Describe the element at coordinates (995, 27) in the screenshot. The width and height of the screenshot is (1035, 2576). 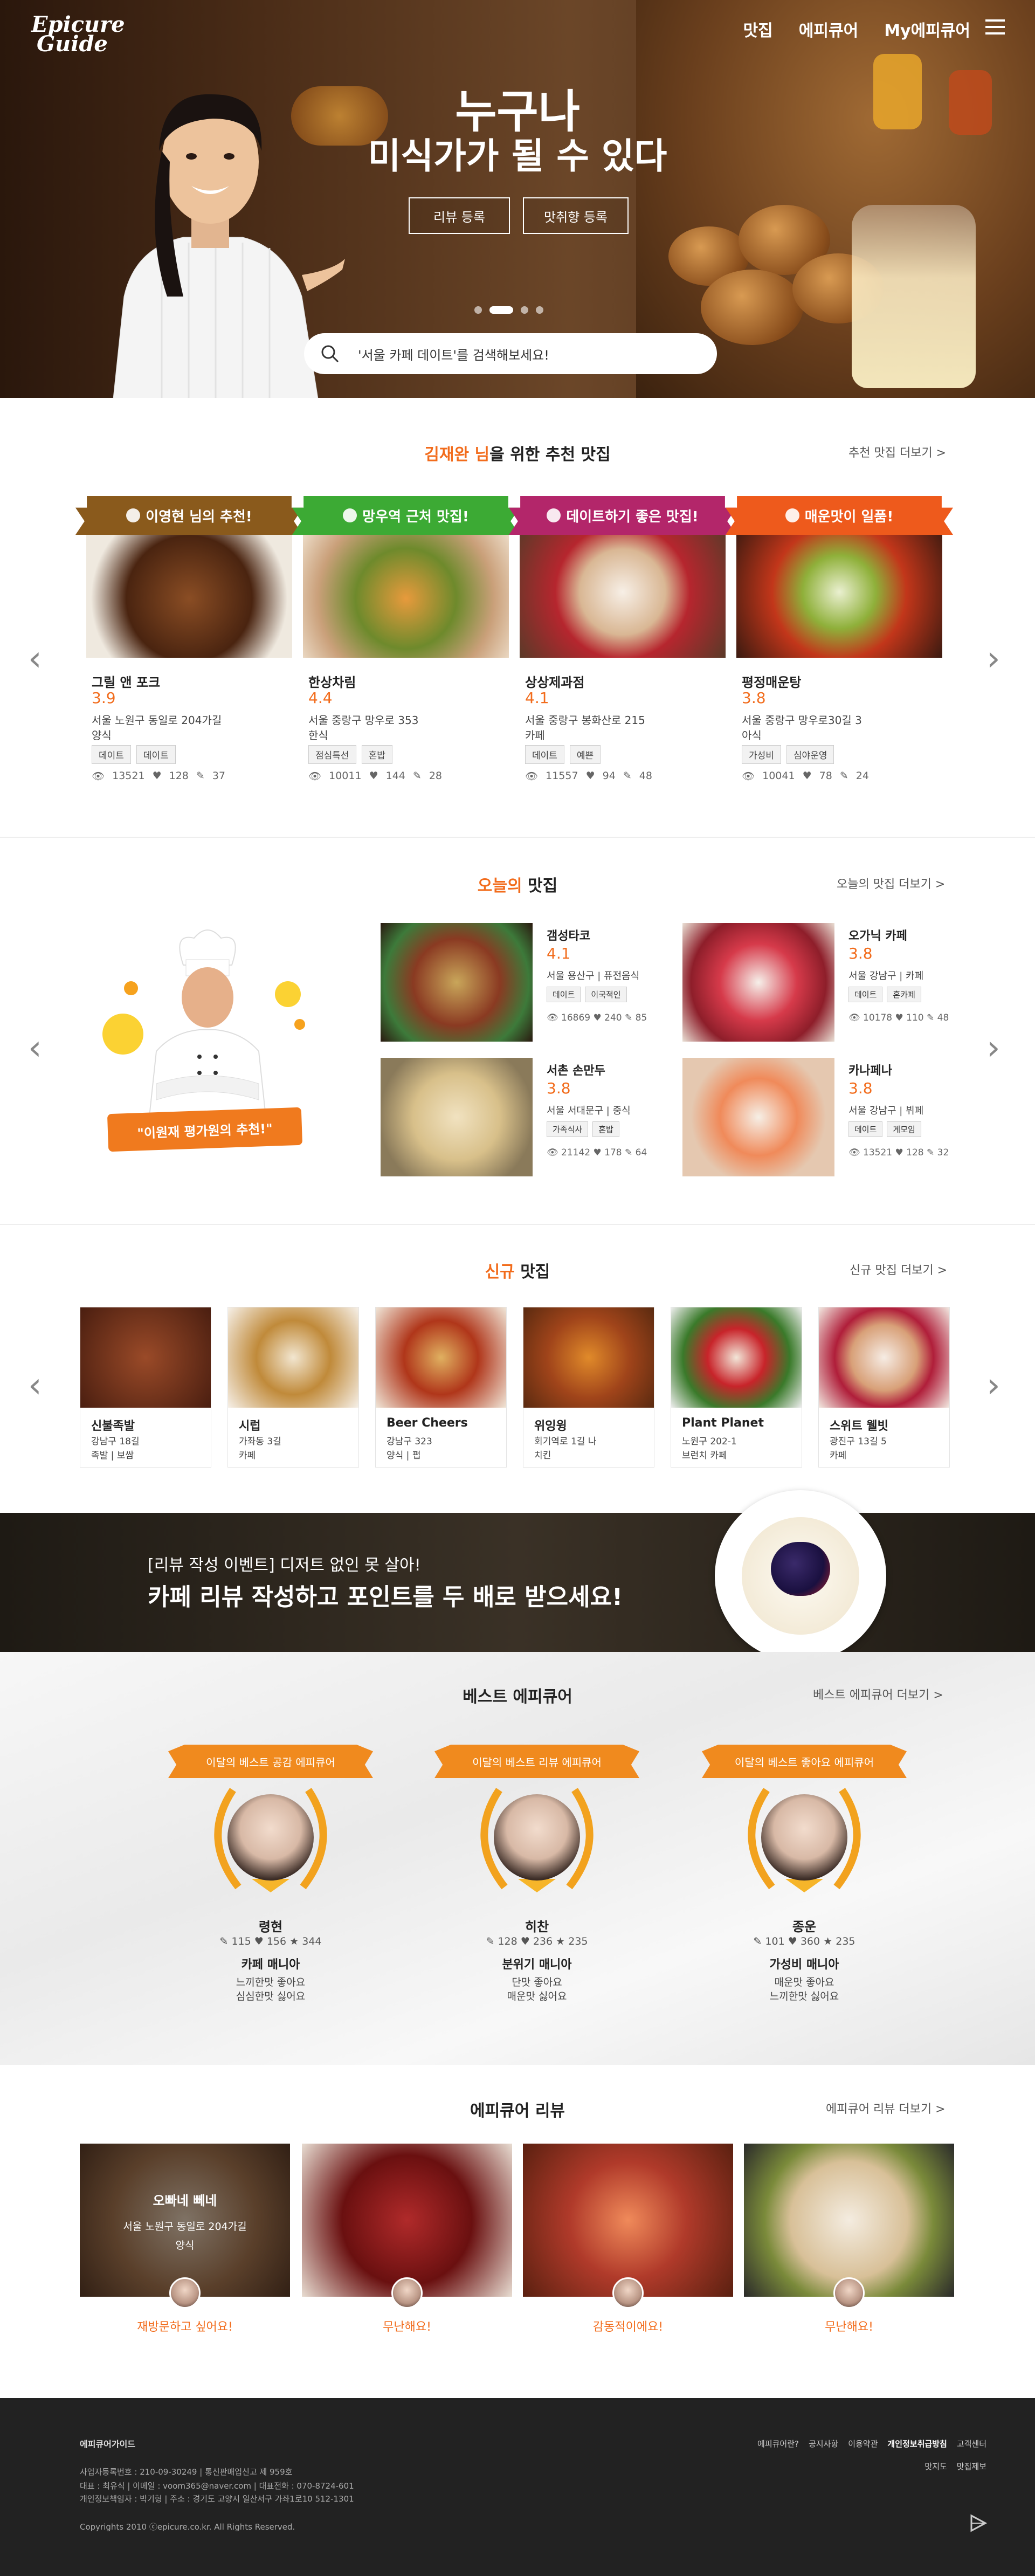
I see `menu-icon` at that location.